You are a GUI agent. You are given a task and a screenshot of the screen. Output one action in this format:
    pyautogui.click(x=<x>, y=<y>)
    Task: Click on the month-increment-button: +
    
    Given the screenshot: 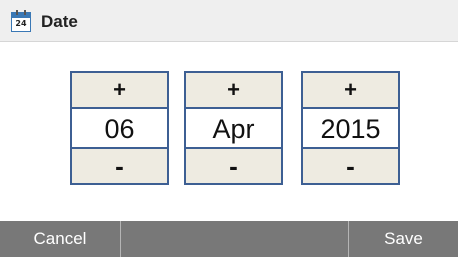 What is the action you would take?
    pyautogui.click(x=233, y=91)
    